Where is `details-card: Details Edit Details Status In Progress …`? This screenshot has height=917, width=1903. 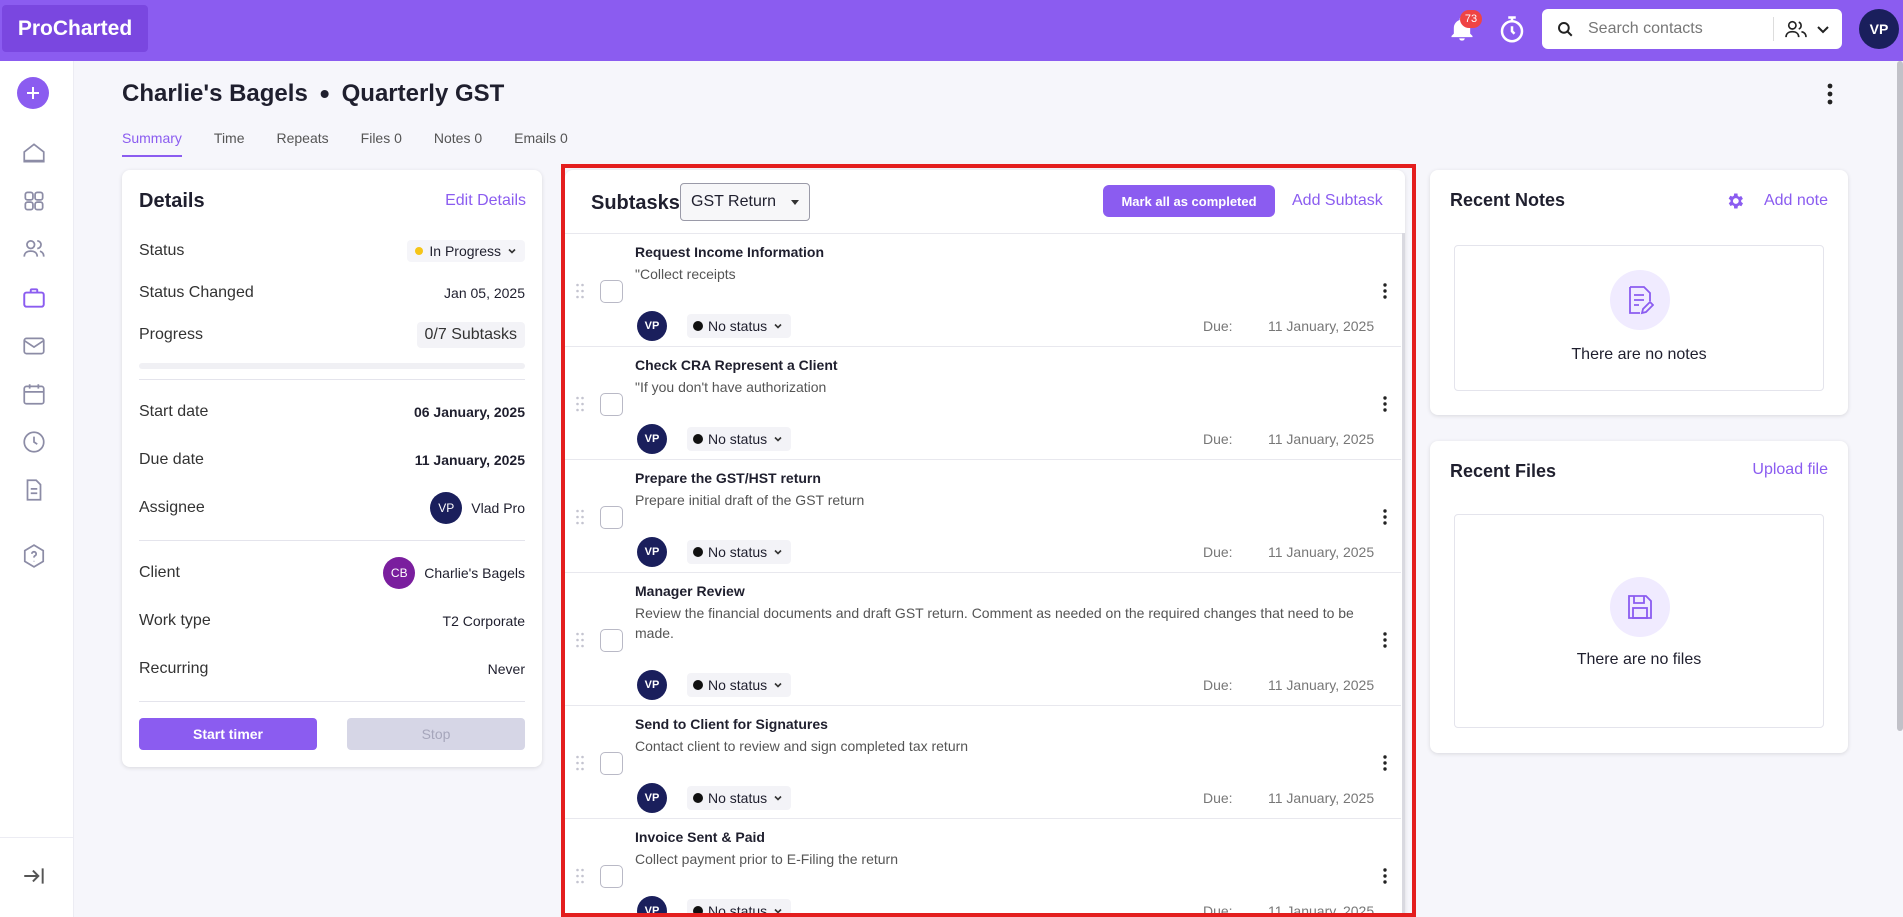
details-card: Details Edit Details Status In Progress … is located at coordinates (332, 468).